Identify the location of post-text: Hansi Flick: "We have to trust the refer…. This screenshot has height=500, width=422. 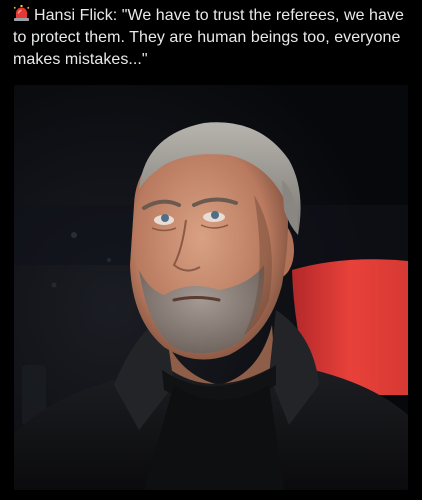
(208, 37).